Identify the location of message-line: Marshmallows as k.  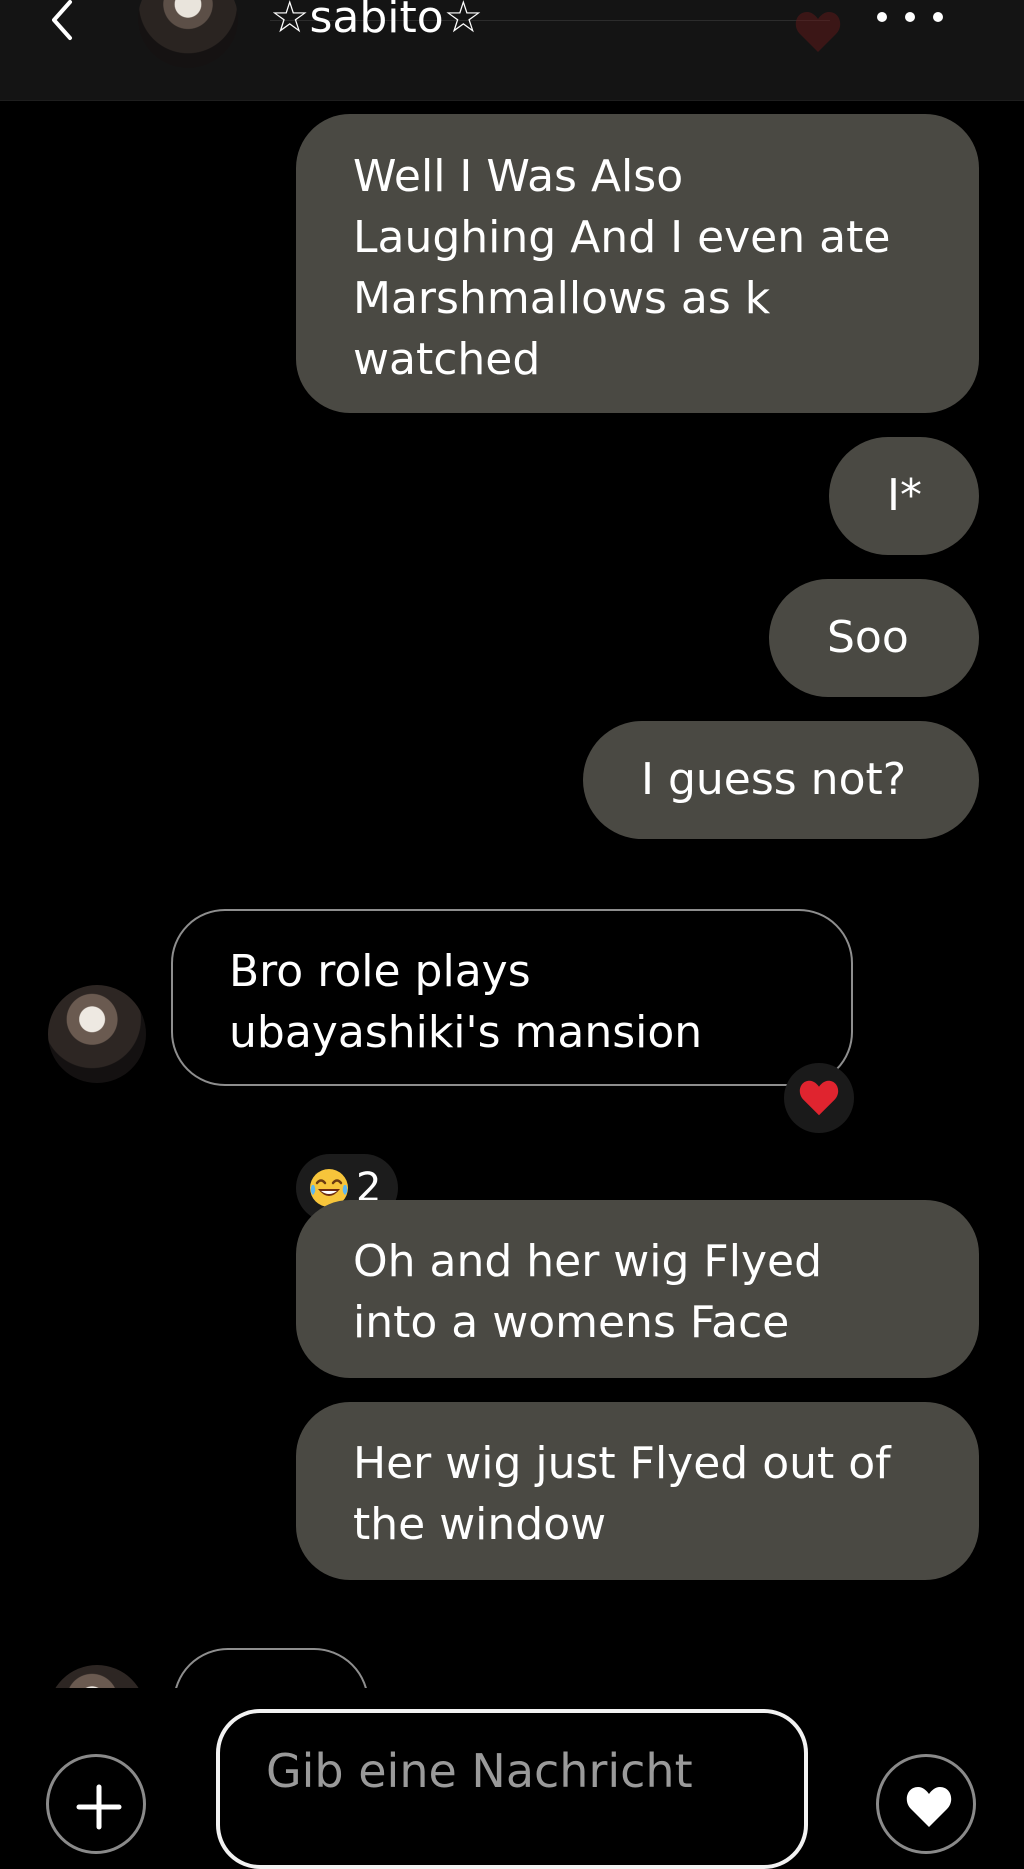
(562, 298).